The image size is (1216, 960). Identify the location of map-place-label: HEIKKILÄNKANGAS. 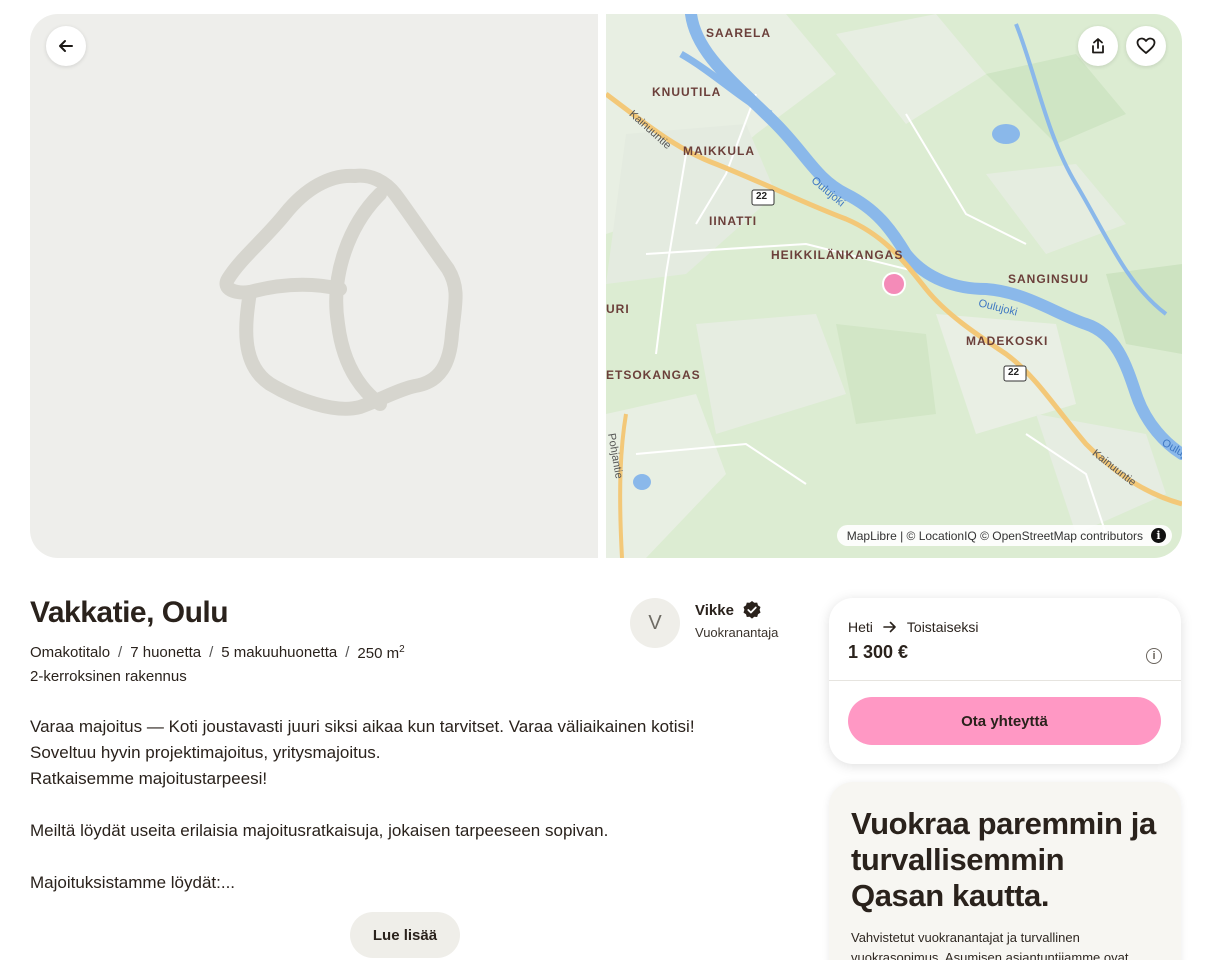
(837, 255).